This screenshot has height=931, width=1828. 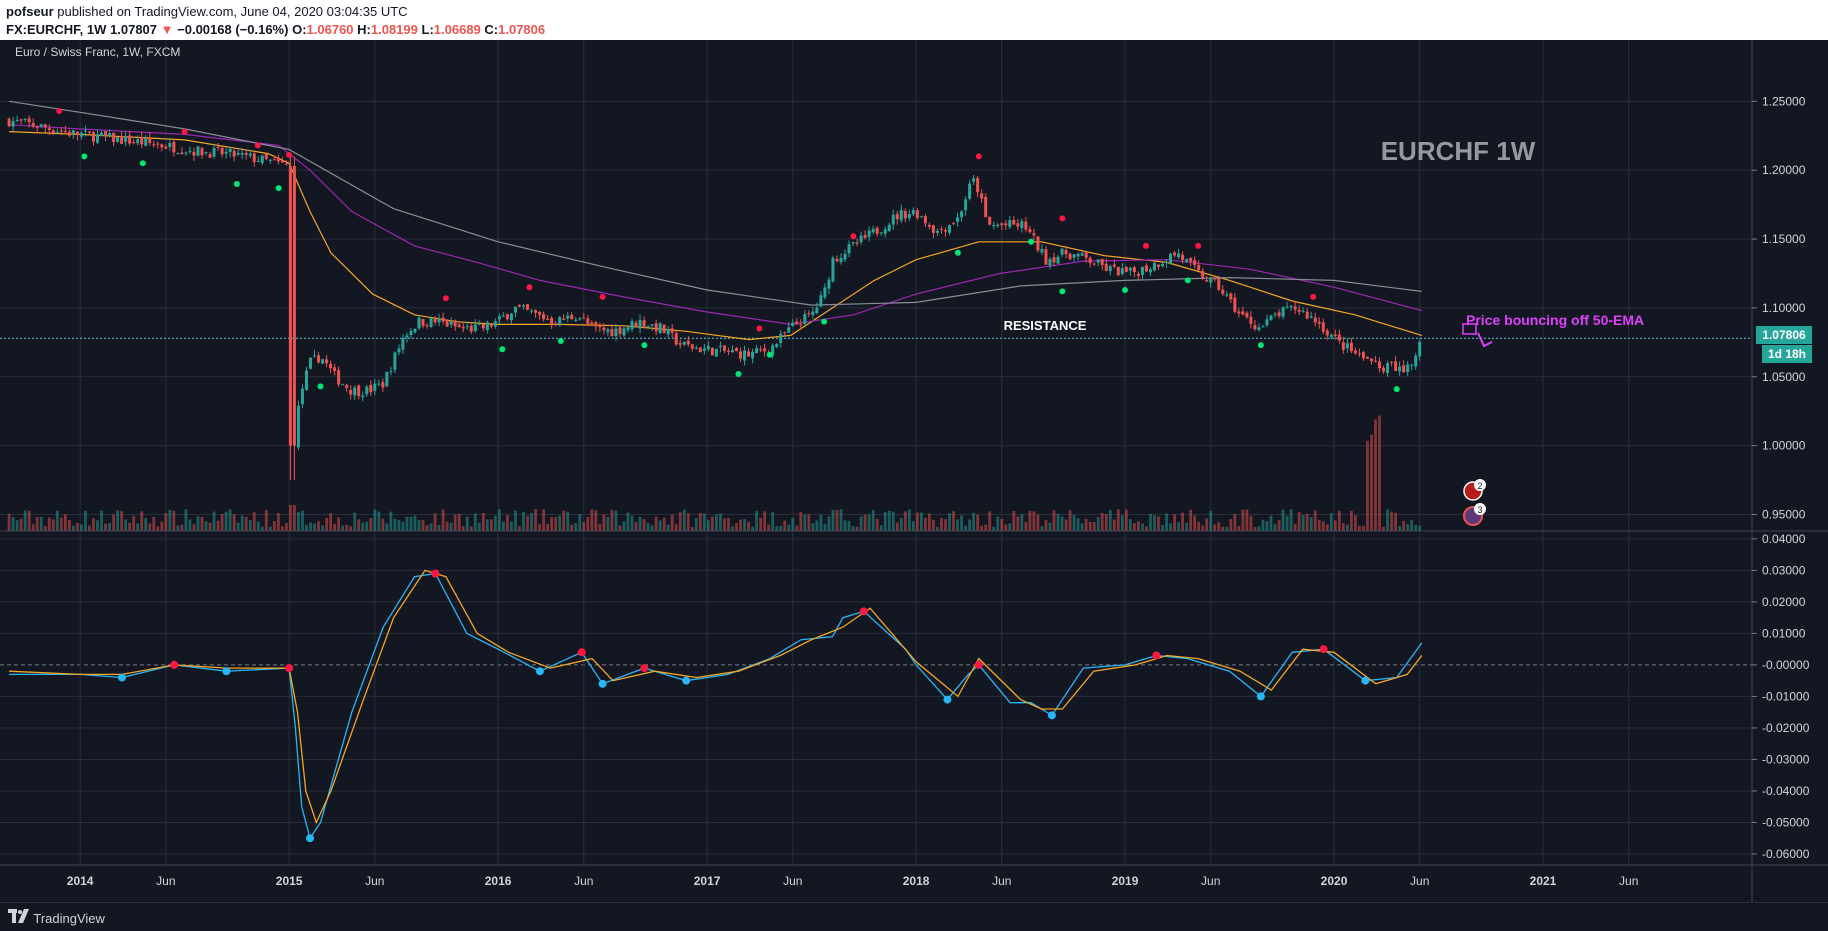 I want to click on tradingview-logo: TradingView, so click(x=56, y=917).